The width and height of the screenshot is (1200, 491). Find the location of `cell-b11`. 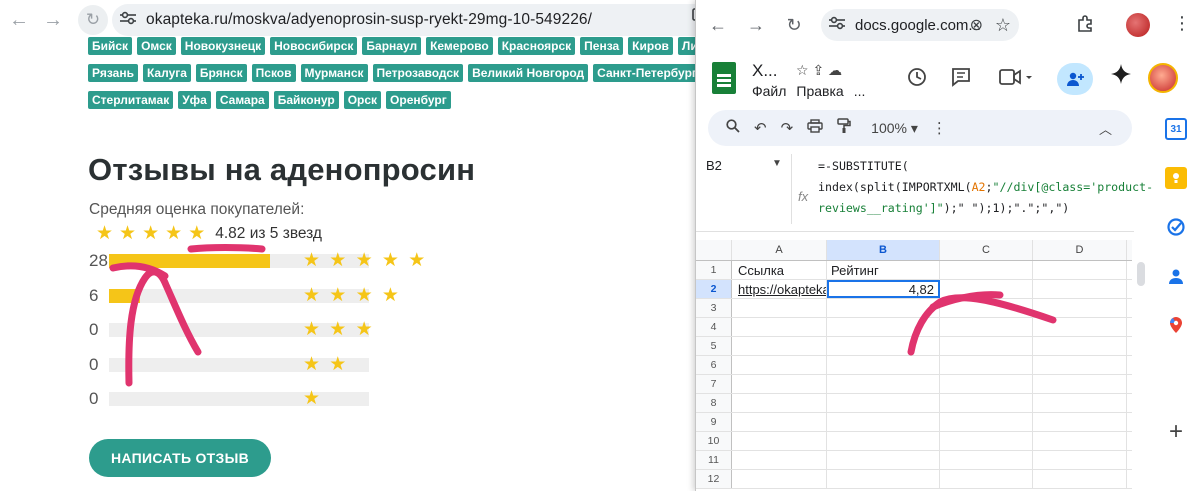

cell-b11 is located at coordinates (883, 460).